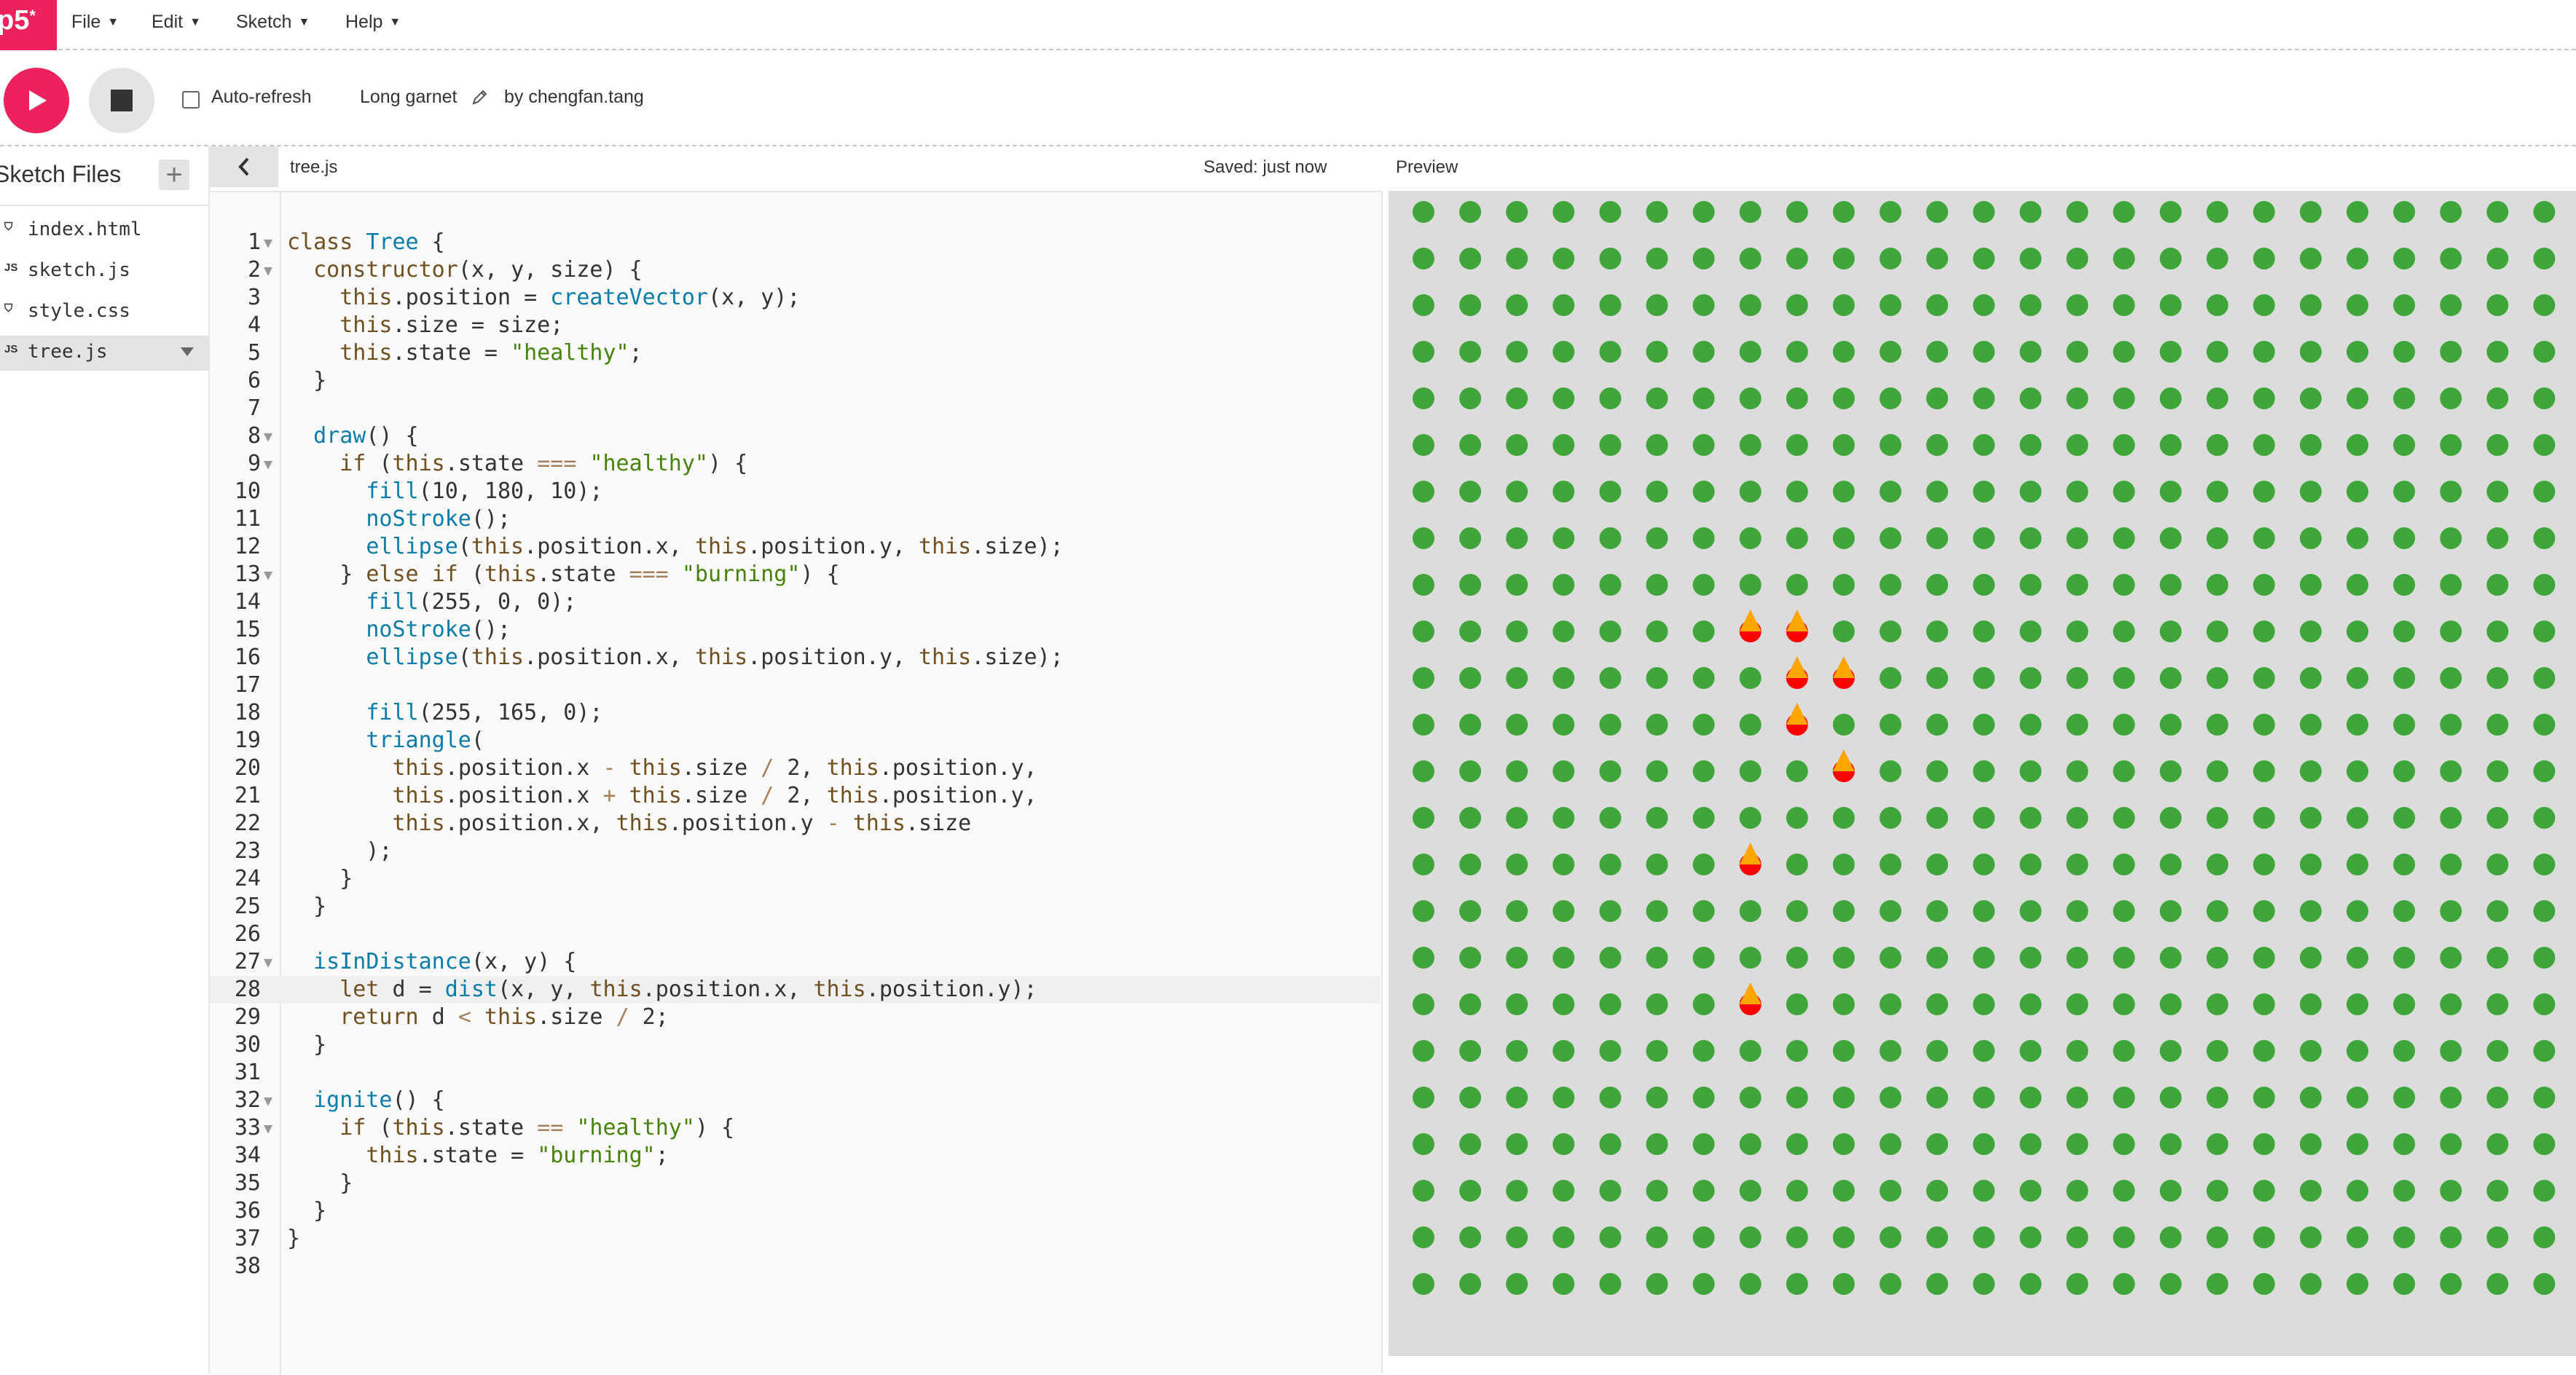 The width and height of the screenshot is (2576, 1375). Describe the element at coordinates (795, 935) in the screenshot. I see `code-line: 26` at that location.